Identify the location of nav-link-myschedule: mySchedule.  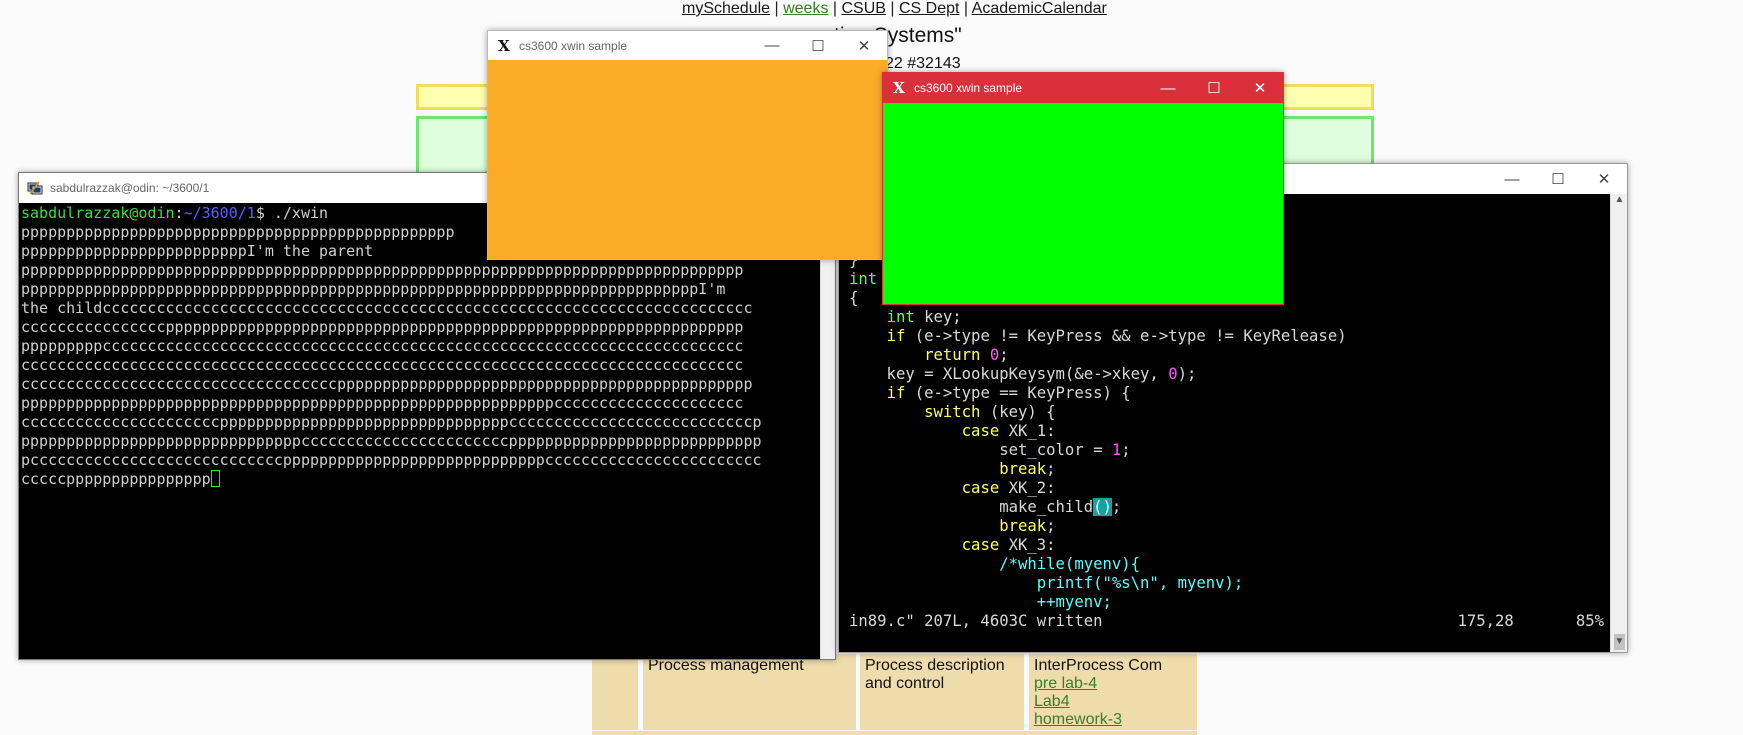
(726, 8).